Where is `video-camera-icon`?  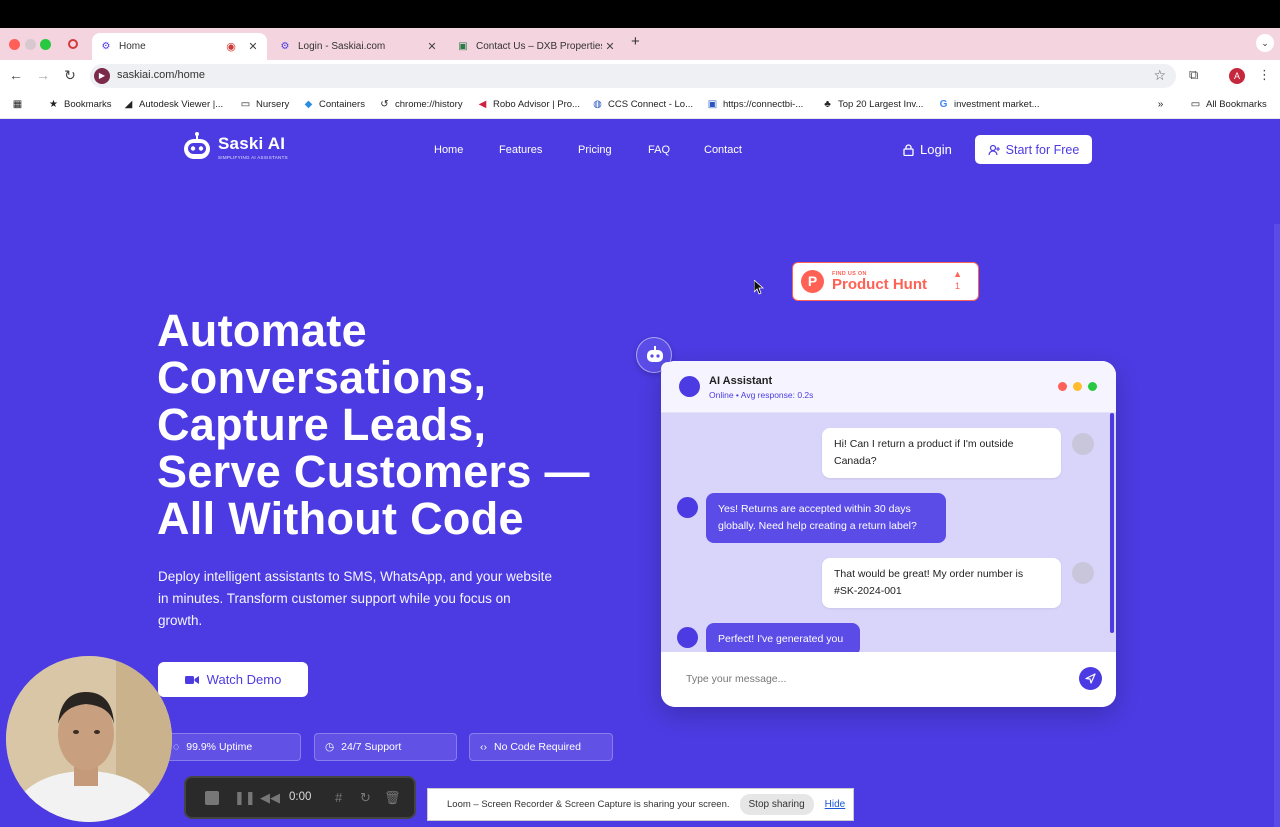
video-camera-icon is located at coordinates (191, 679).